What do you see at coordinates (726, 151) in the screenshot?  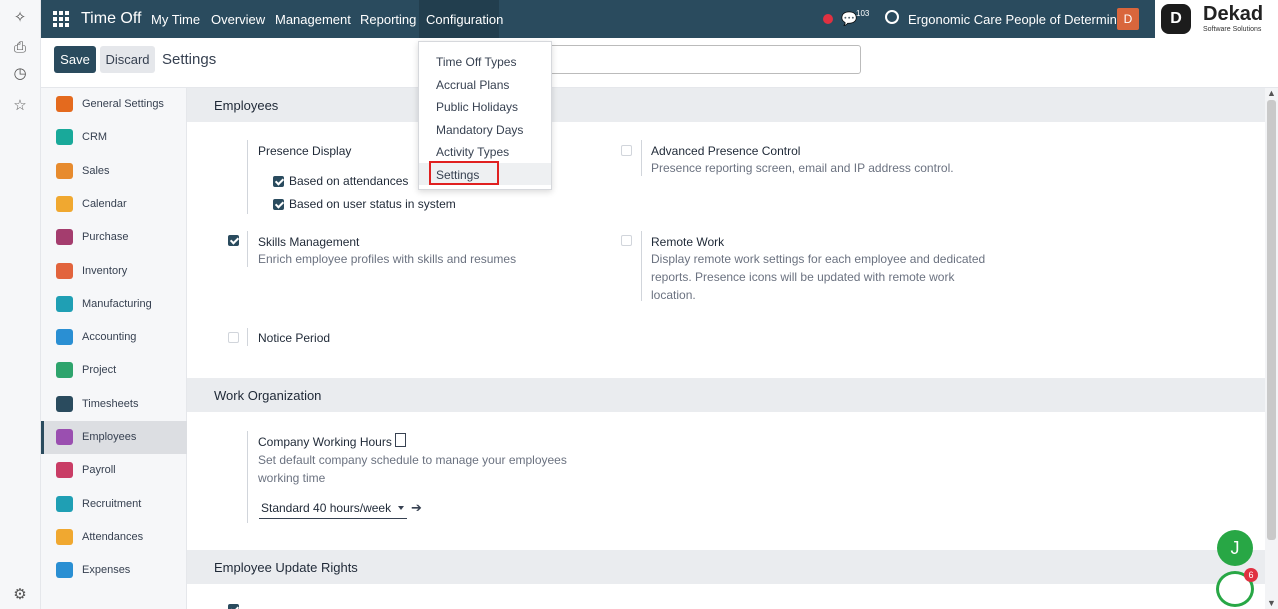 I see `advanced-presence-title: Advanced Presence Control` at bounding box center [726, 151].